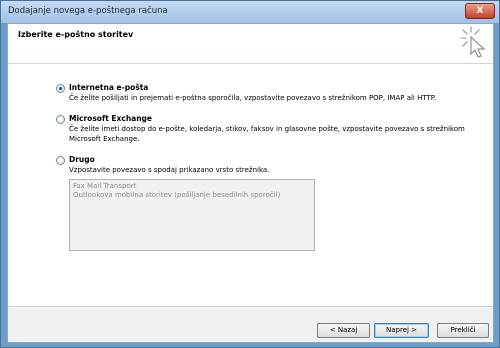 This screenshot has height=348, width=500. I want to click on page-title: Izberite e-poštno storitev, so click(76, 34).